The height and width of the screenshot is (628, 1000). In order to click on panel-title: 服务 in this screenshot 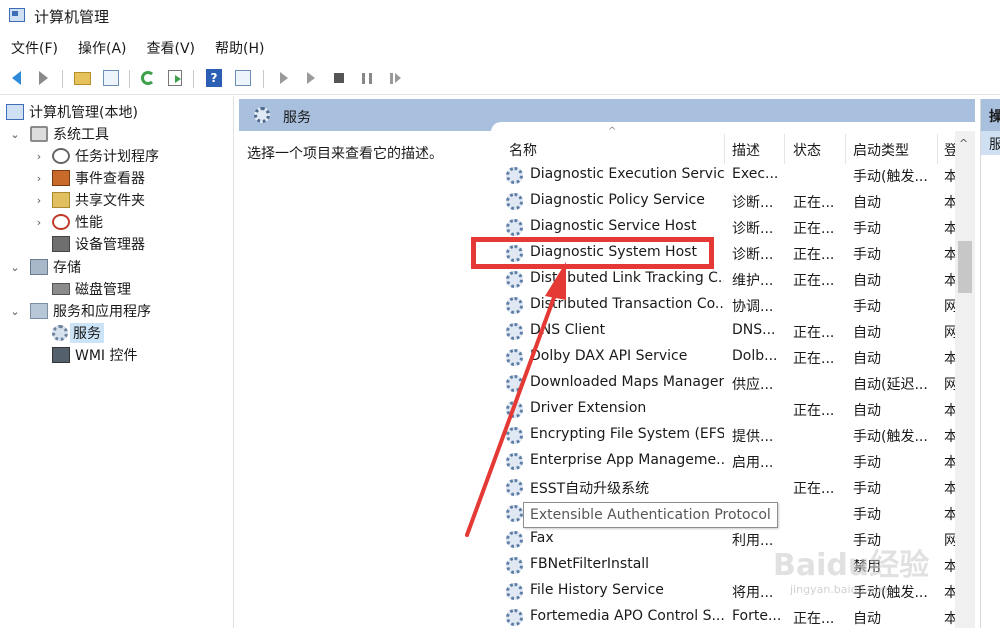, I will do `click(297, 118)`.